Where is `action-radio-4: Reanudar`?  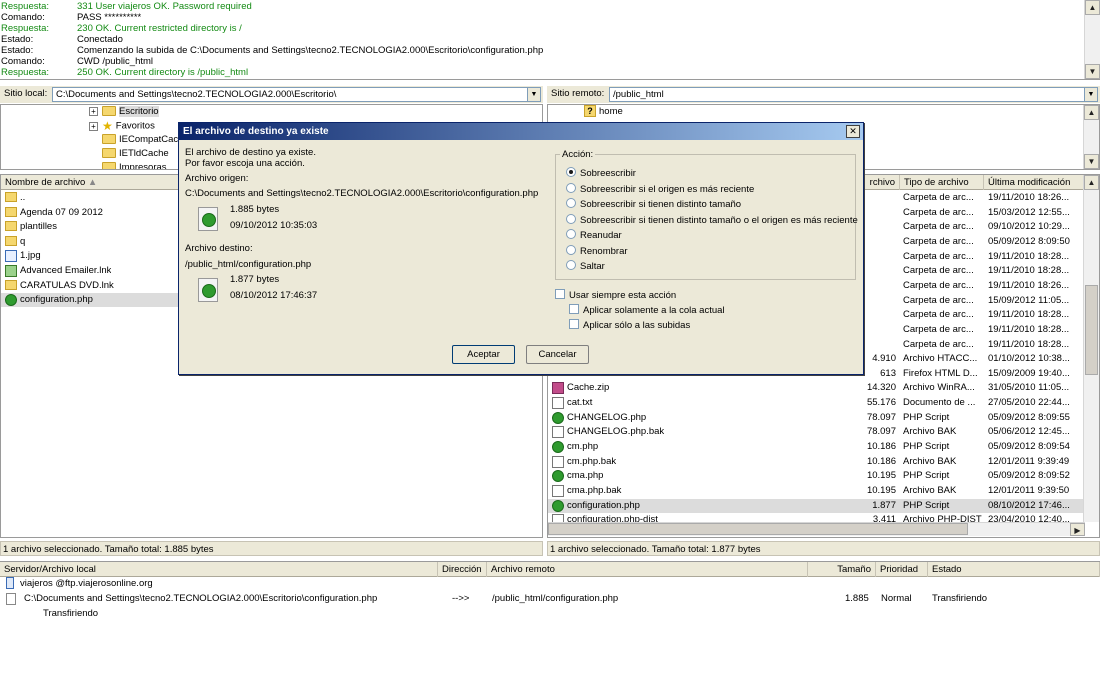 action-radio-4: Reanudar is located at coordinates (594, 235).